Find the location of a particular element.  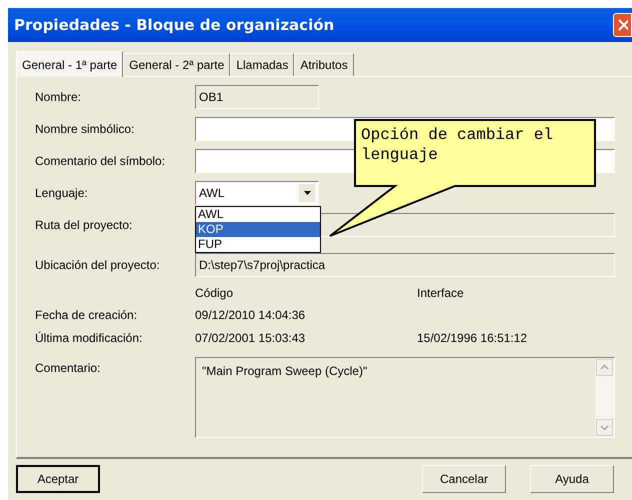

readonly-field: D:\step7\s7proj\practica is located at coordinates (405, 265).